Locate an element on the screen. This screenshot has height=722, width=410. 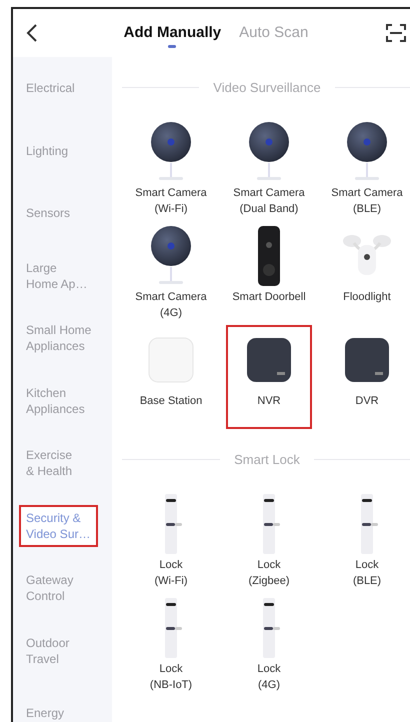
device-label: Smart Camera (BLE) is located at coordinates (367, 201).